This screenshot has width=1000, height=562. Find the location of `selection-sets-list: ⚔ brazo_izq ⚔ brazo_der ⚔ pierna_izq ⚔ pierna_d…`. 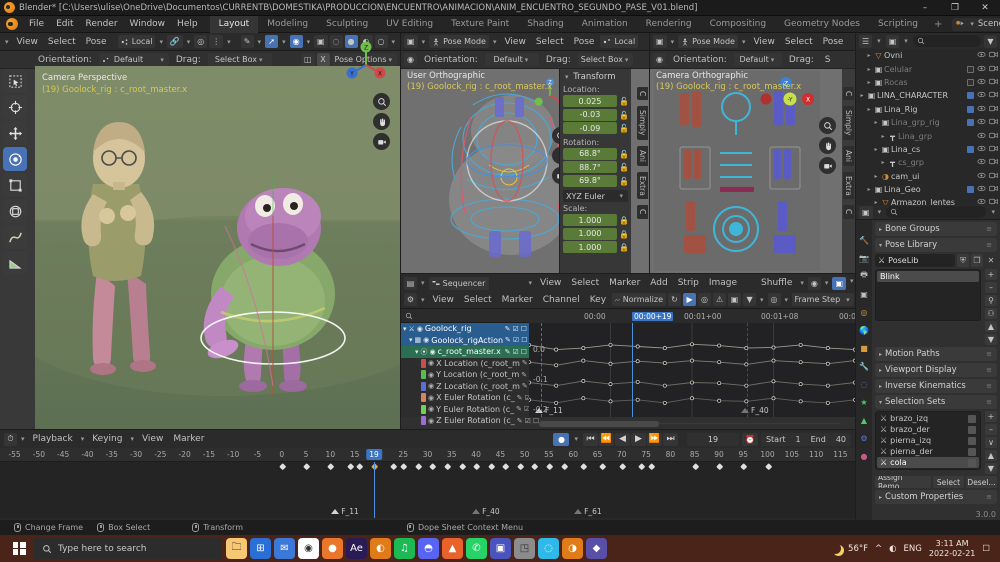

selection-sets-list: ⚔ brazo_izq ⚔ brazo_der ⚔ pierna_izq ⚔ pierna_d… is located at coordinates (928, 440).